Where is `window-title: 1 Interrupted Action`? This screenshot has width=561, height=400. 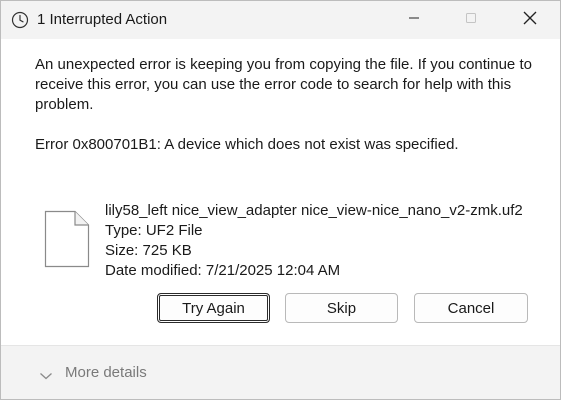 window-title: 1 Interrupted Action is located at coordinates (102, 19).